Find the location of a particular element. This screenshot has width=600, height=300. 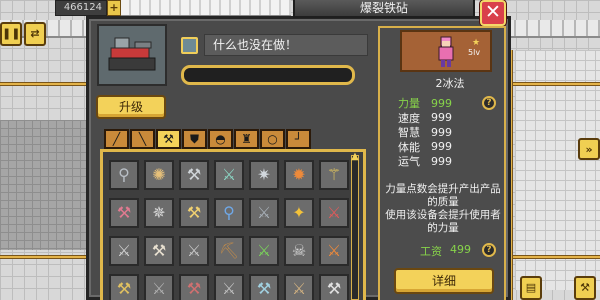

battle-axe-icon: ⚔ is located at coordinates (264, 212).